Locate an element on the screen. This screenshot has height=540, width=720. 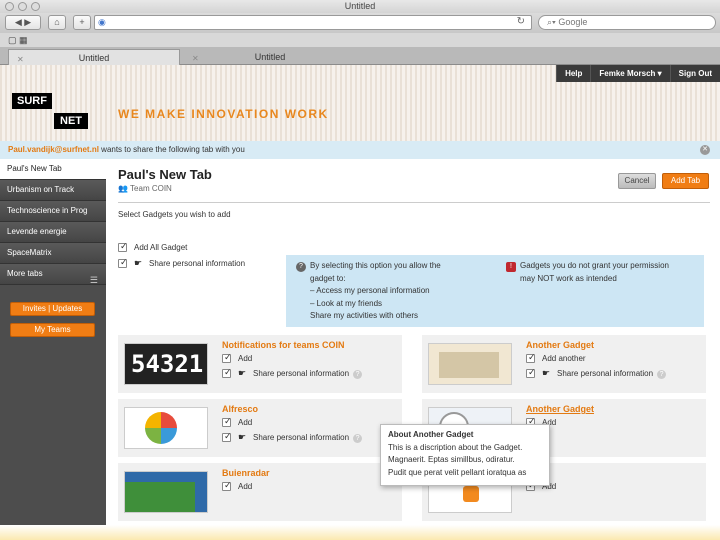
minimize-window-icon is located at coordinates (22, 6).